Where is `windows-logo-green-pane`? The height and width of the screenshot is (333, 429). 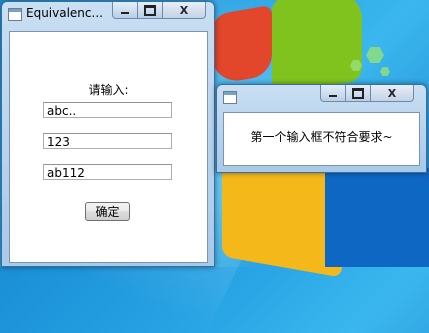 windows-logo-green-pane is located at coordinates (317, 45).